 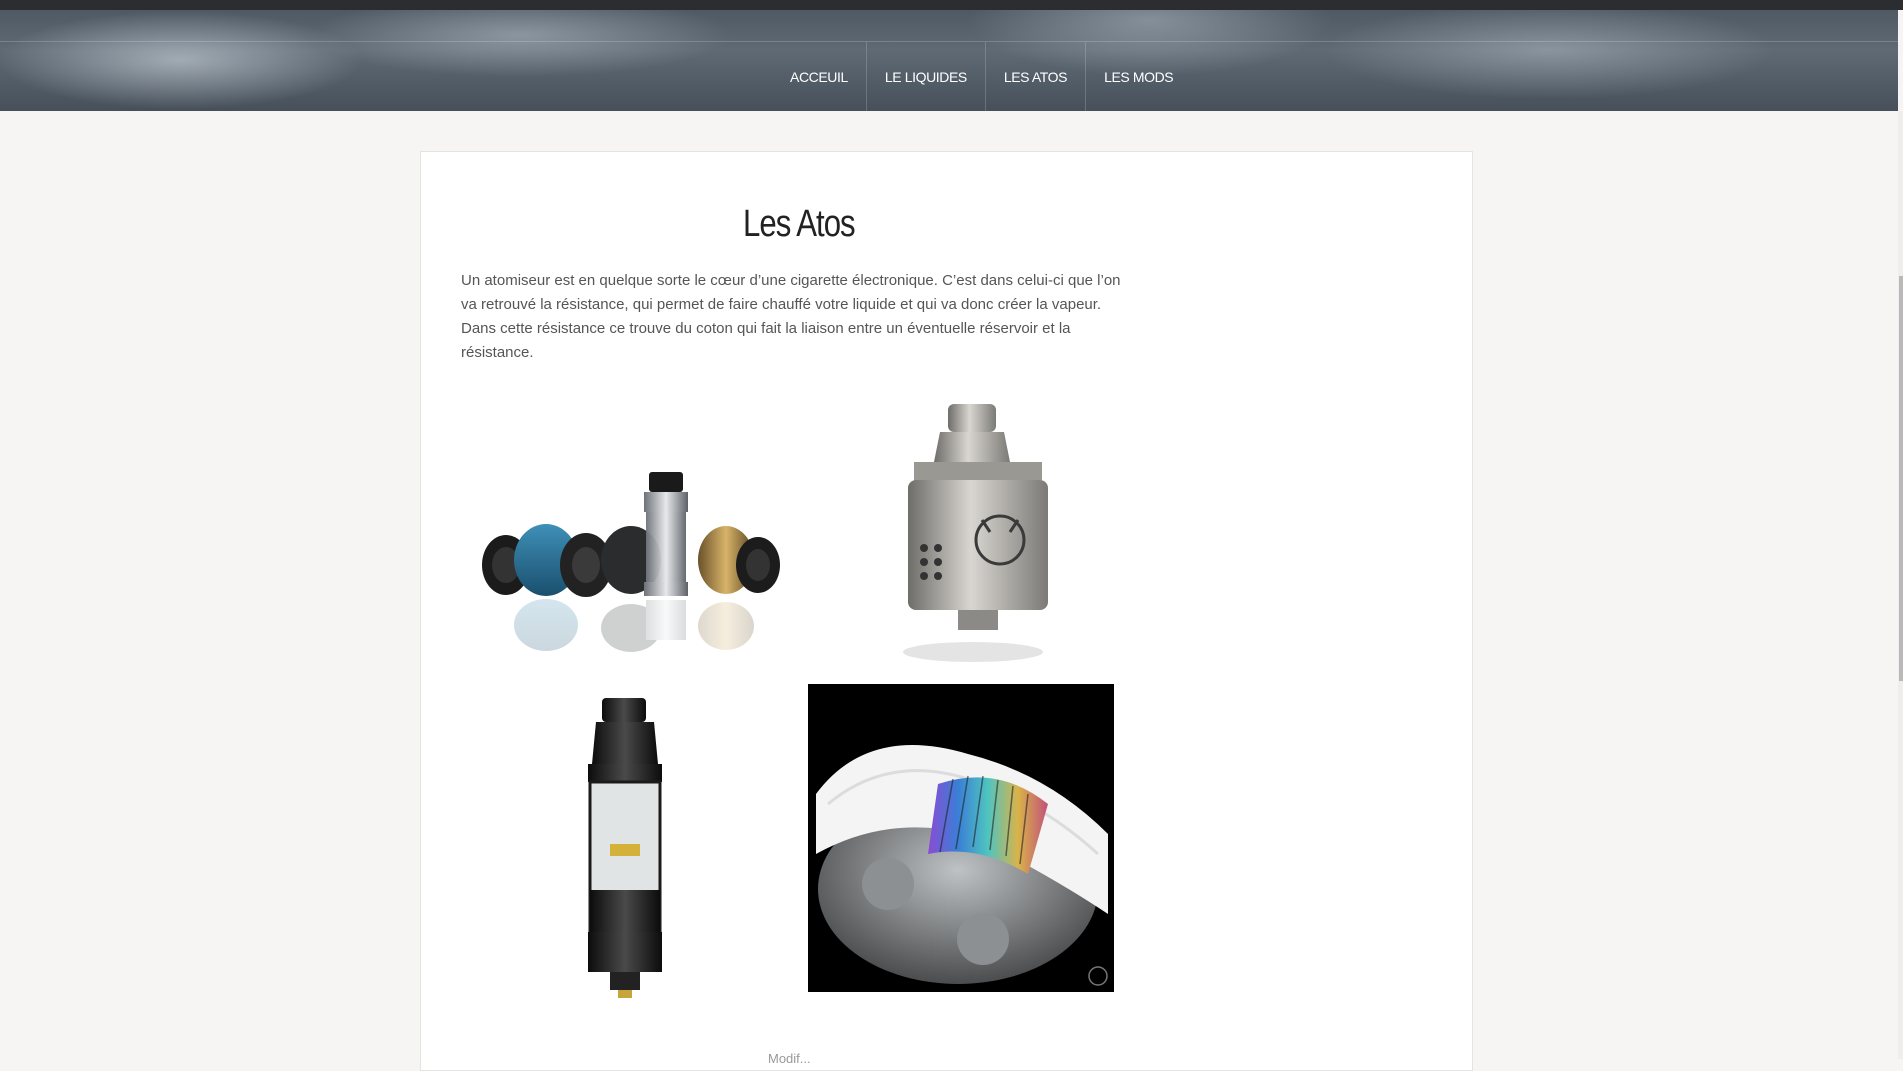 What do you see at coordinates (626, 533) in the screenshot?
I see `atomizer-group-image` at bounding box center [626, 533].